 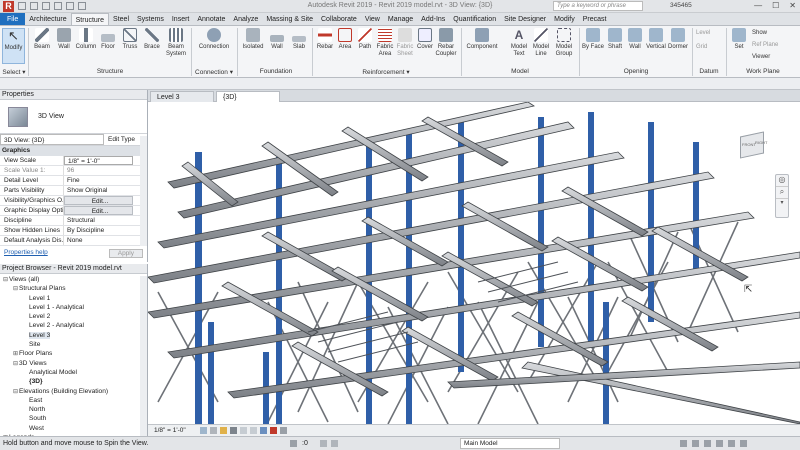 What do you see at coordinates (774, 33) in the screenshot?
I see `show-workplane-button: Show` at bounding box center [774, 33].